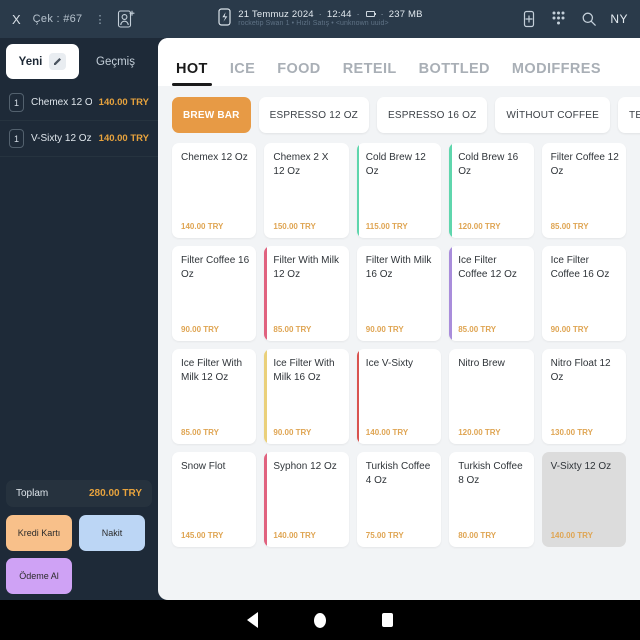 The height and width of the screenshot is (640, 640). Describe the element at coordinates (306, 396) in the screenshot. I see `product-card: Ice Filter With Milk 16 Oz 90.00 TRY` at that location.